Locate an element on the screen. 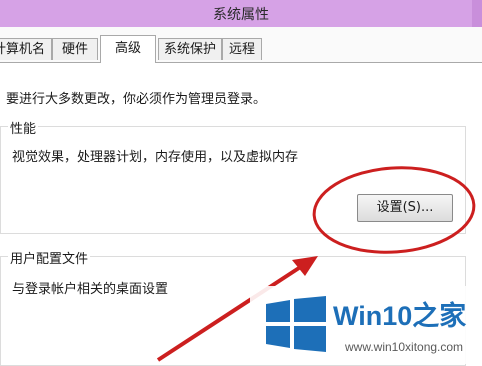 This screenshot has height=366, width=482. watermark-brand: Win10之家 is located at coordinates (400, 316).